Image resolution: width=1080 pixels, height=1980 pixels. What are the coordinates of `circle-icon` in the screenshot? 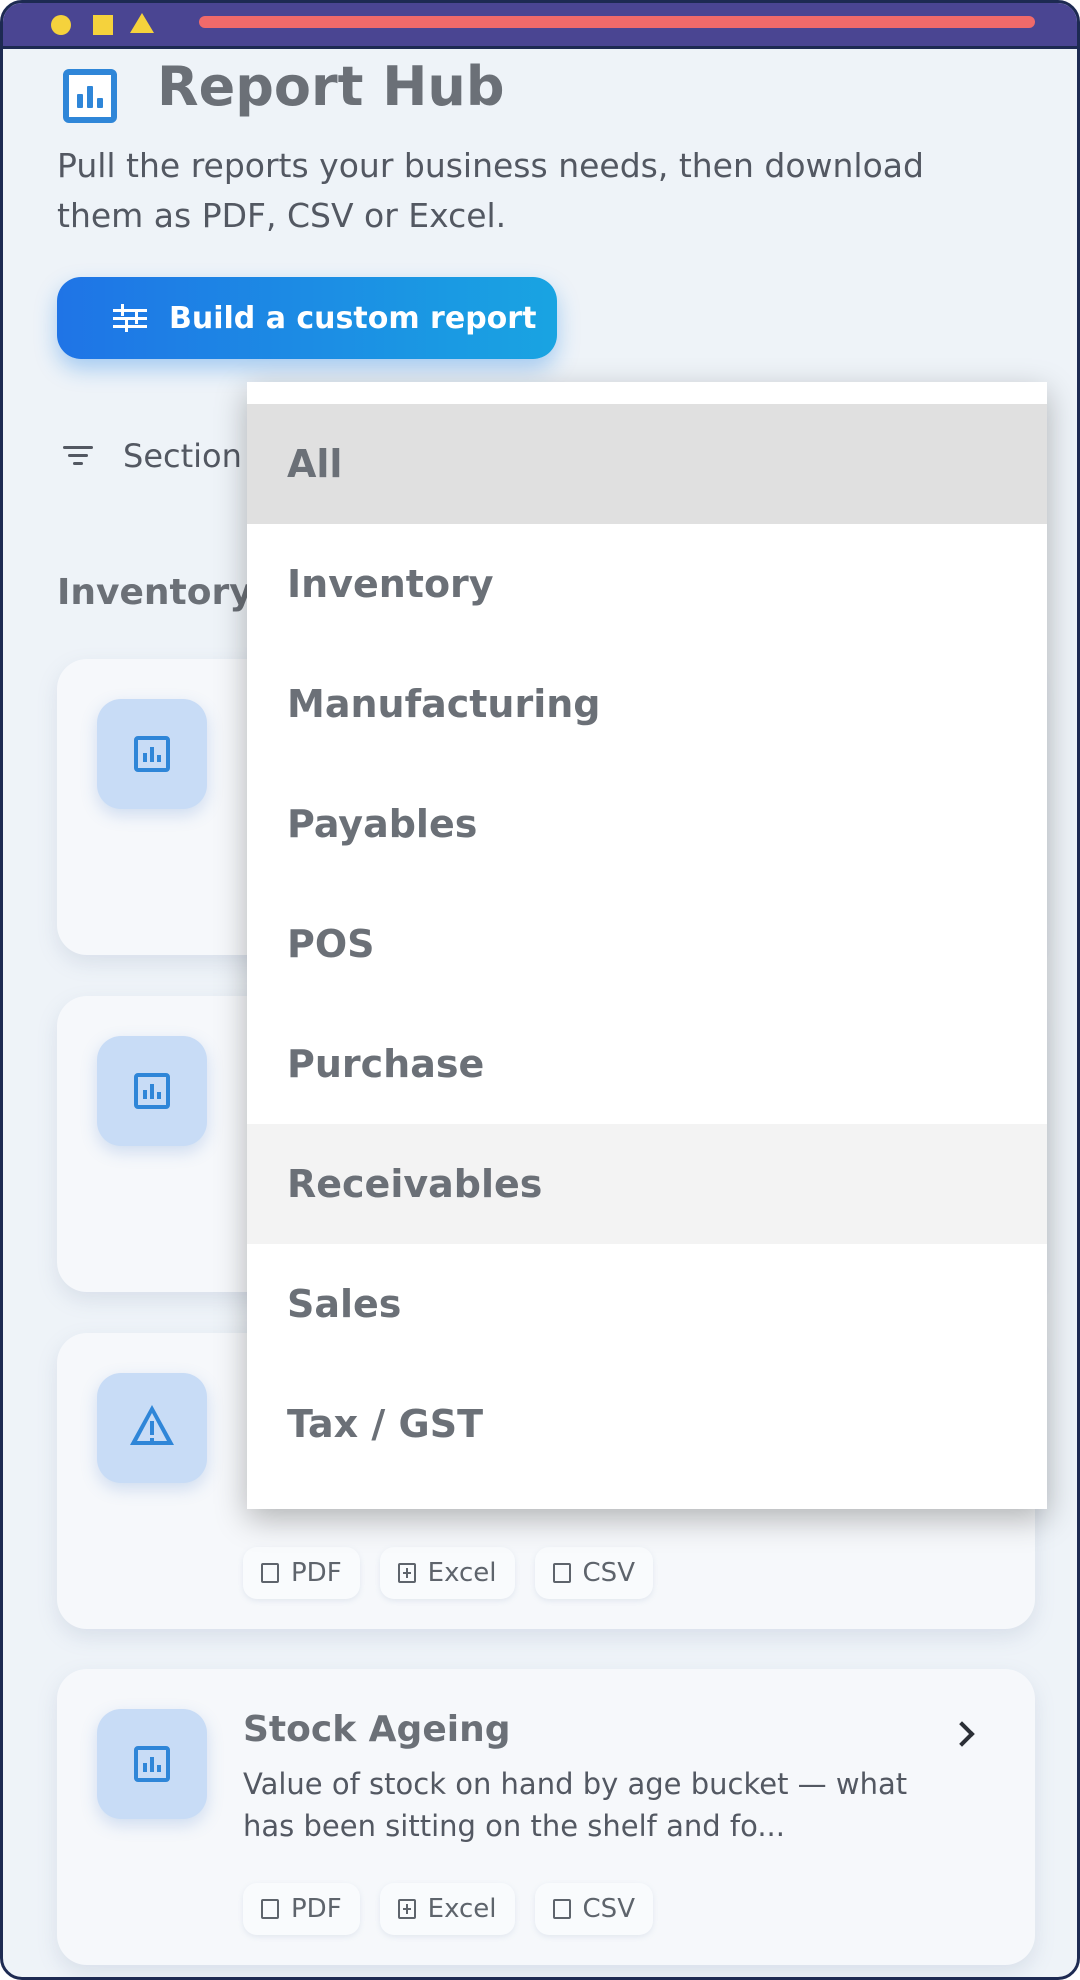 It's located at (61, 25).